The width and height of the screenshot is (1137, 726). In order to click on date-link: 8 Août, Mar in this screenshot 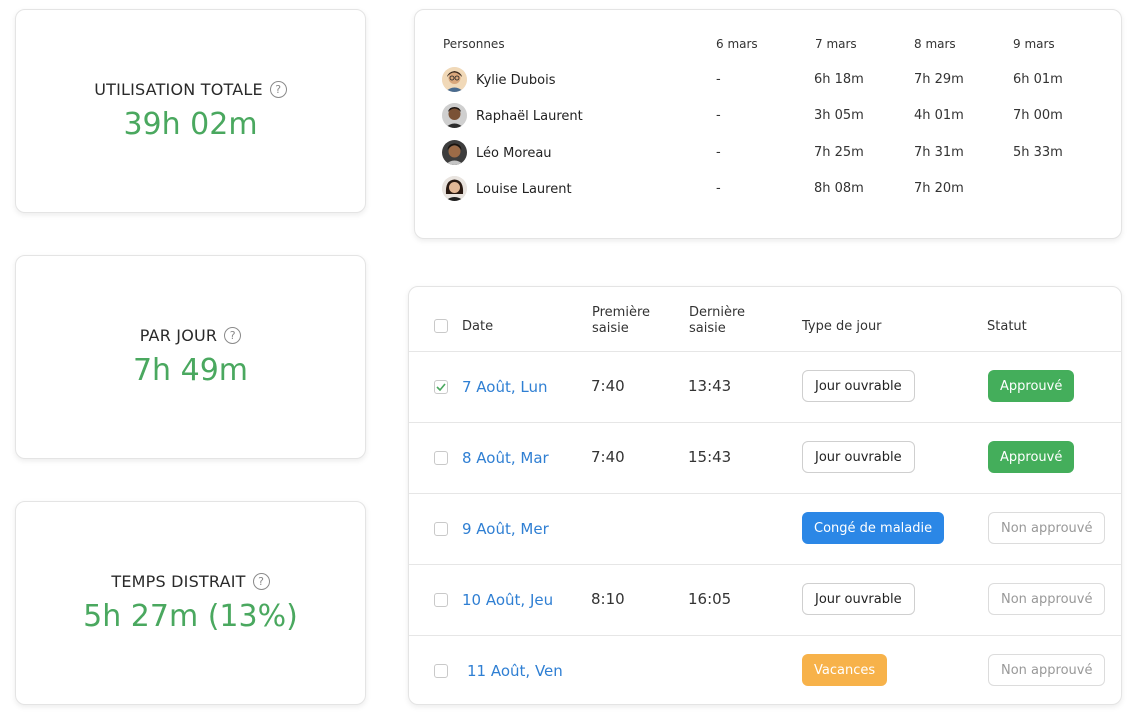, I will do `click(505, 458)`.